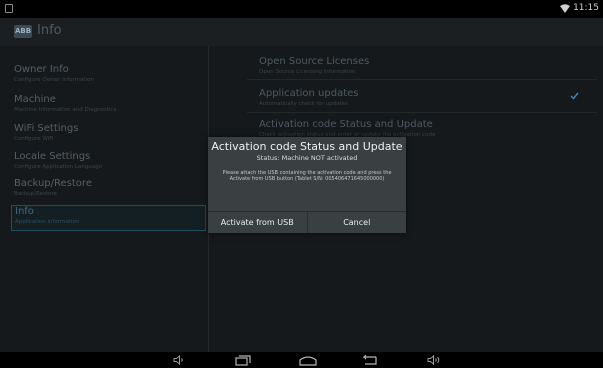 The height and width of the screenshot is (368, 603). Describe the element at coordinates (369, 360) in the screenshot. I see `back-icon` at that location.